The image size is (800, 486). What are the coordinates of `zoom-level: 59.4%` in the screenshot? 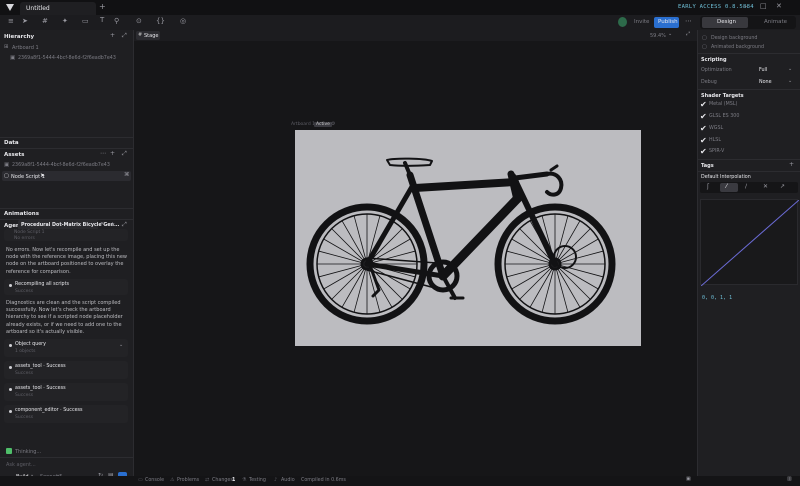 It's located at (658, 36).